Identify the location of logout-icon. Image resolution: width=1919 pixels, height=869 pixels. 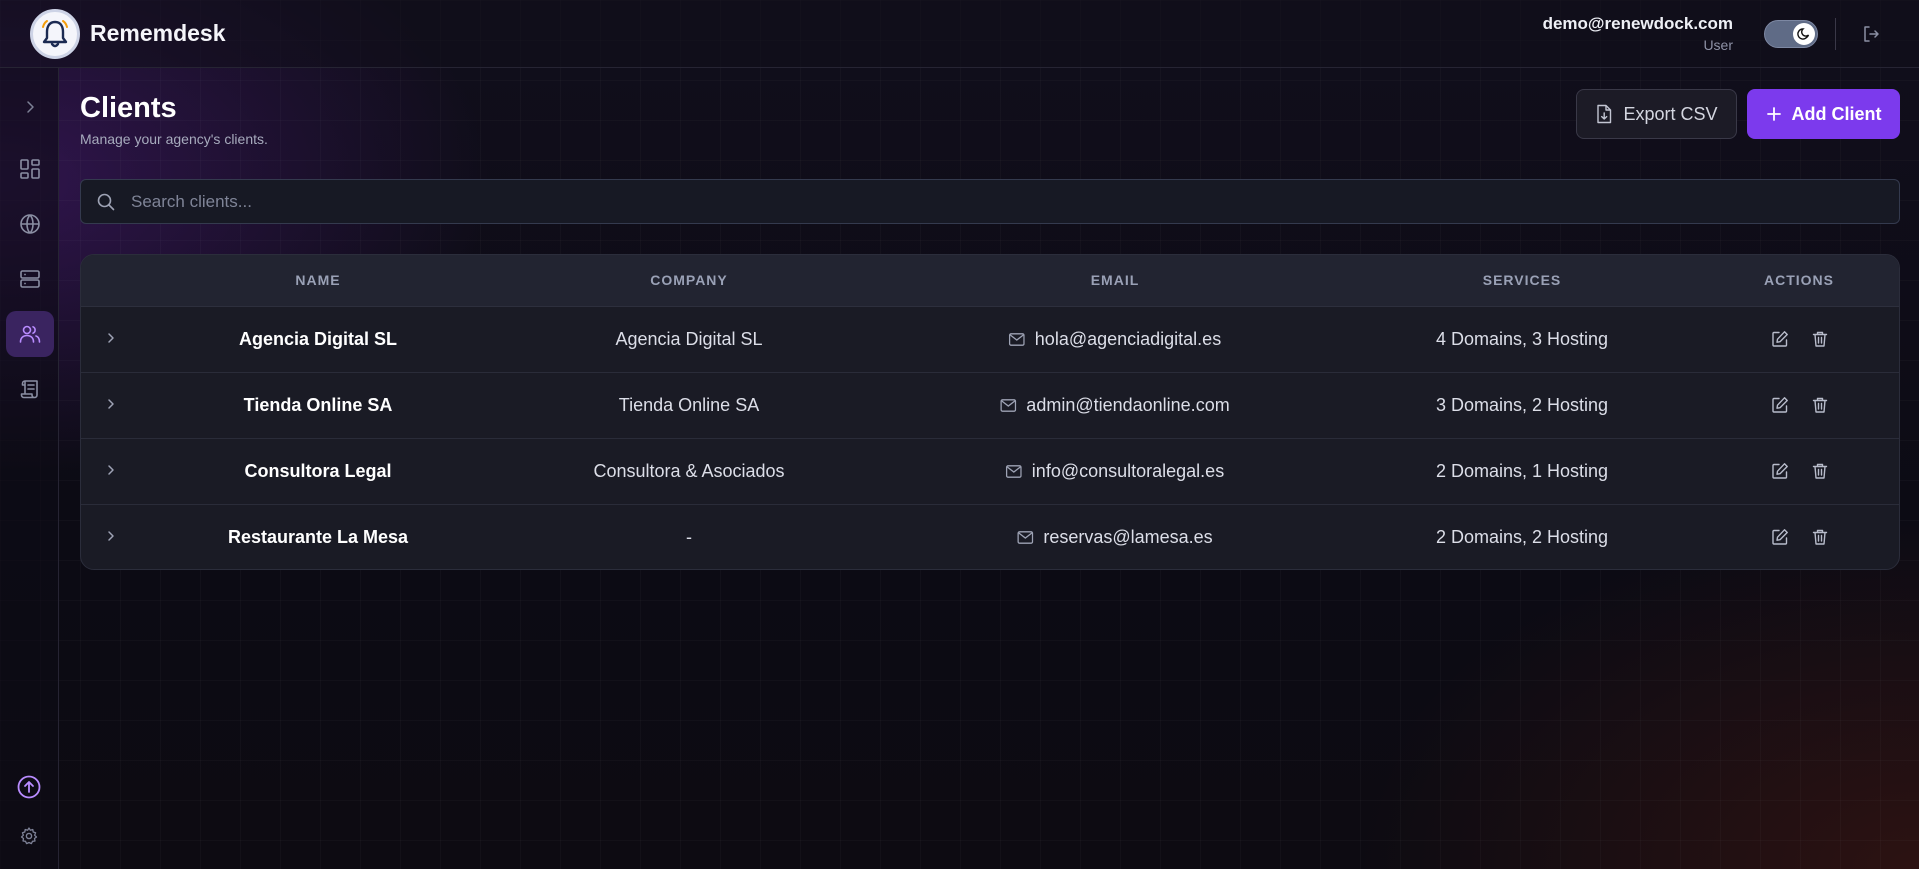
(1871, 34).